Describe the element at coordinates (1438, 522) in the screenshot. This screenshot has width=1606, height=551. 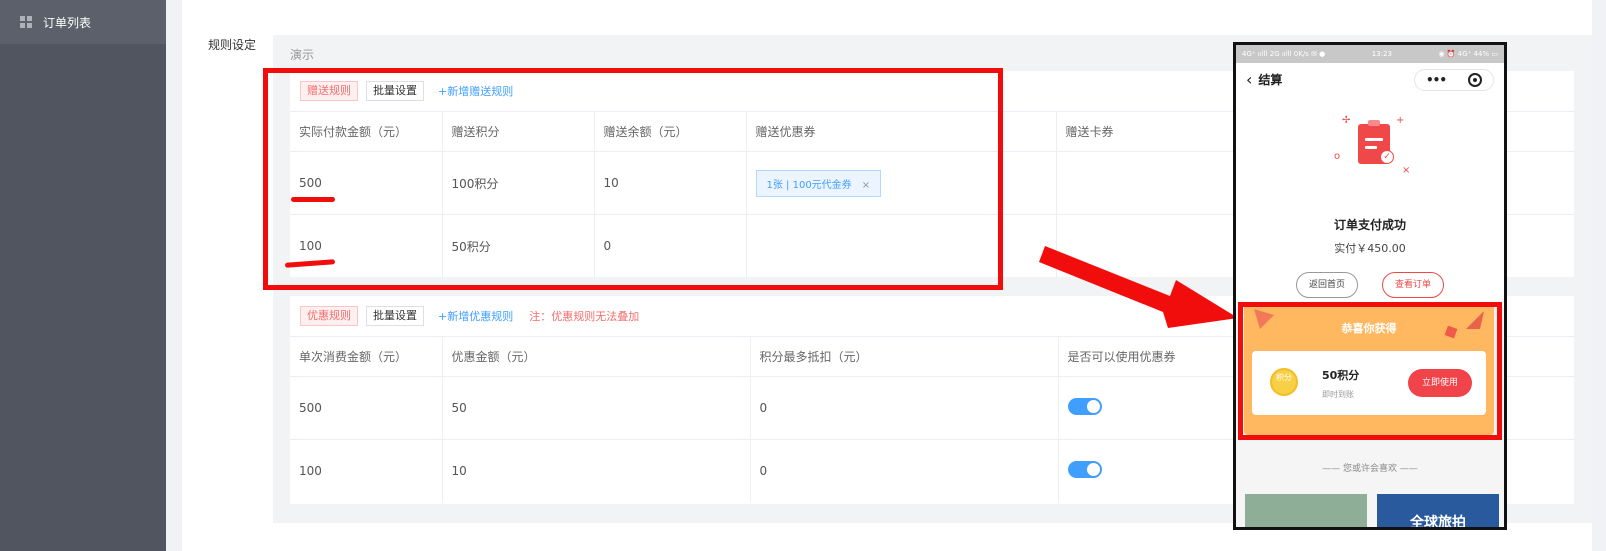
I see `thumbnail-text: 全球旅拍` at that location.